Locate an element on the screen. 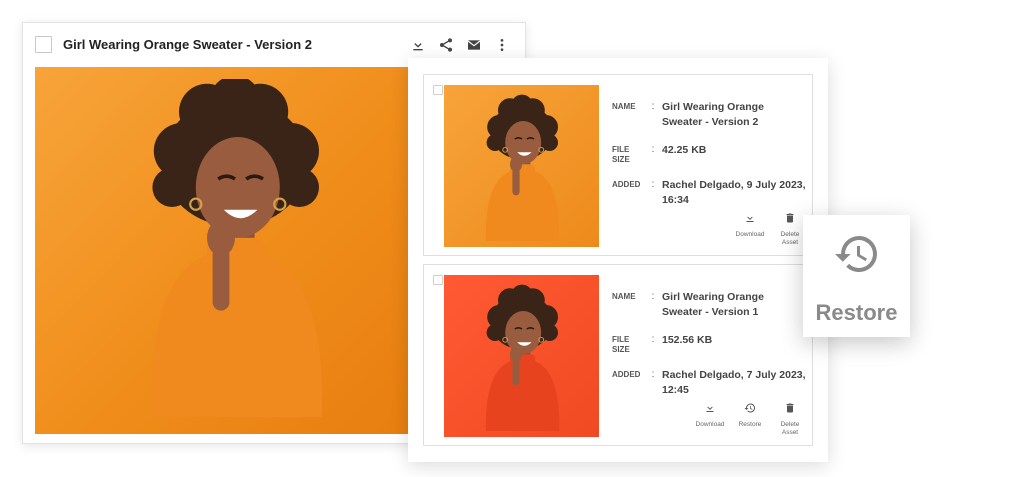  asset-title: Girl Wearing Orange Sweater - Version 2 is located at coordinates (188, 44).